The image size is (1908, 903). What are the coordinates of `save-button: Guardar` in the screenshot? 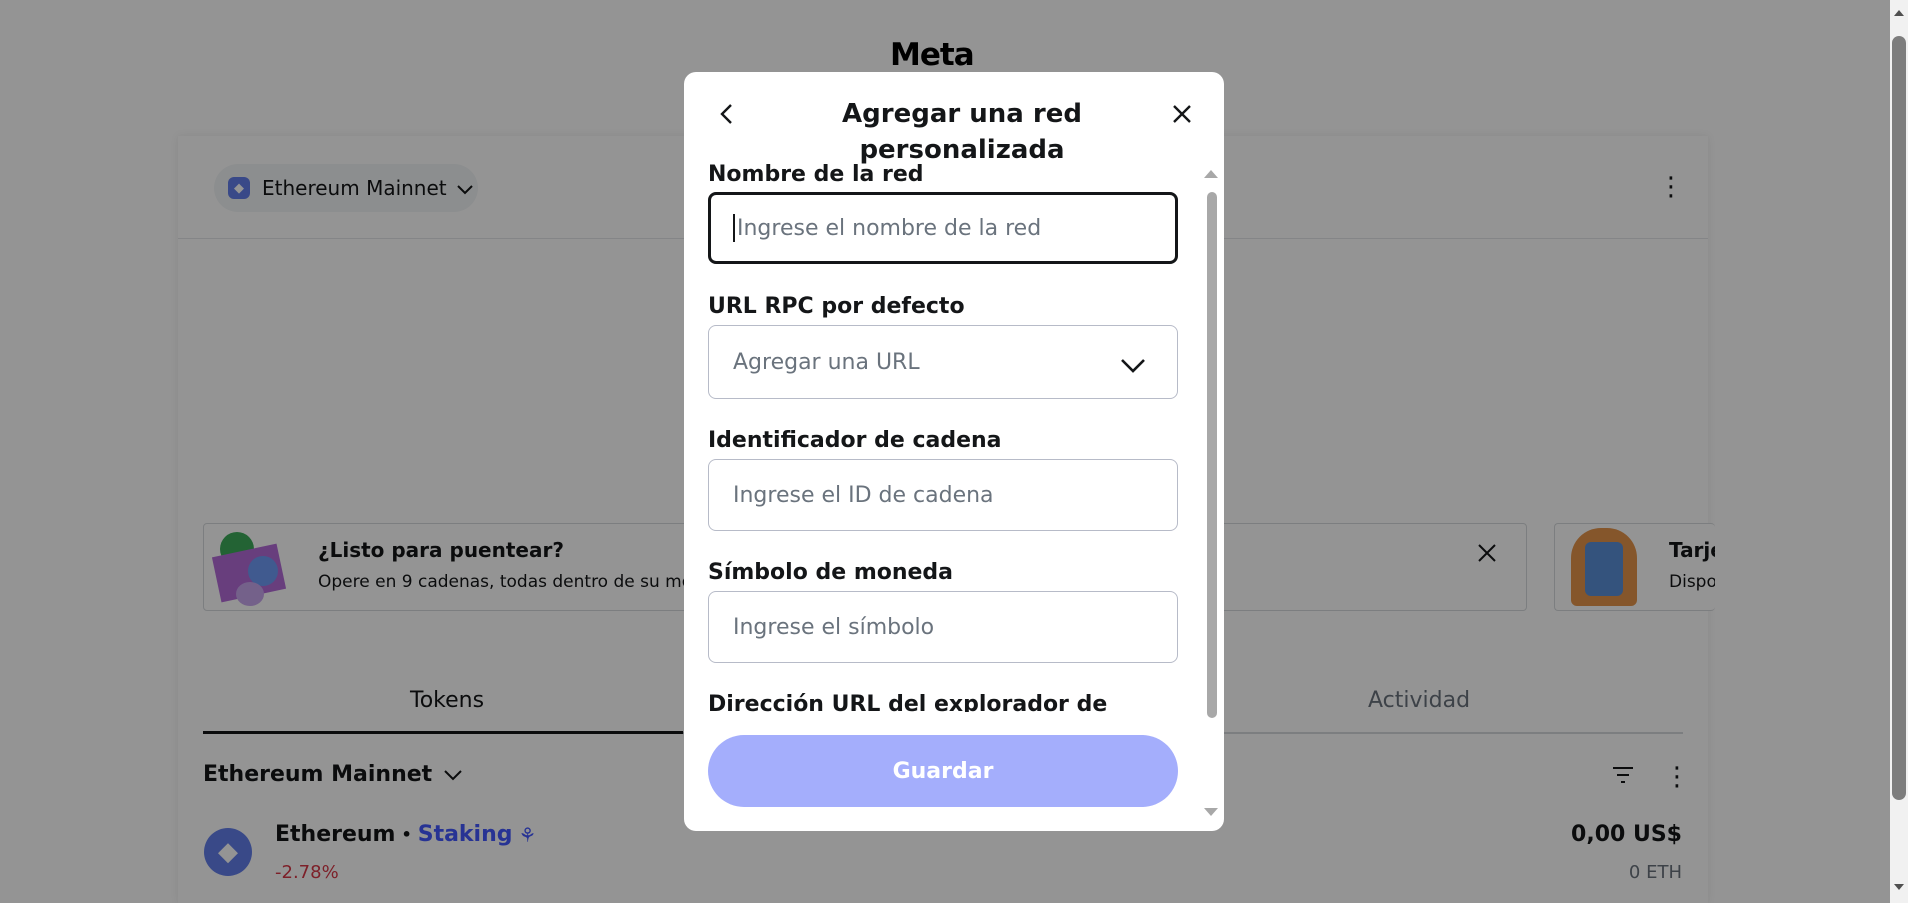 It's located at (943, 771).